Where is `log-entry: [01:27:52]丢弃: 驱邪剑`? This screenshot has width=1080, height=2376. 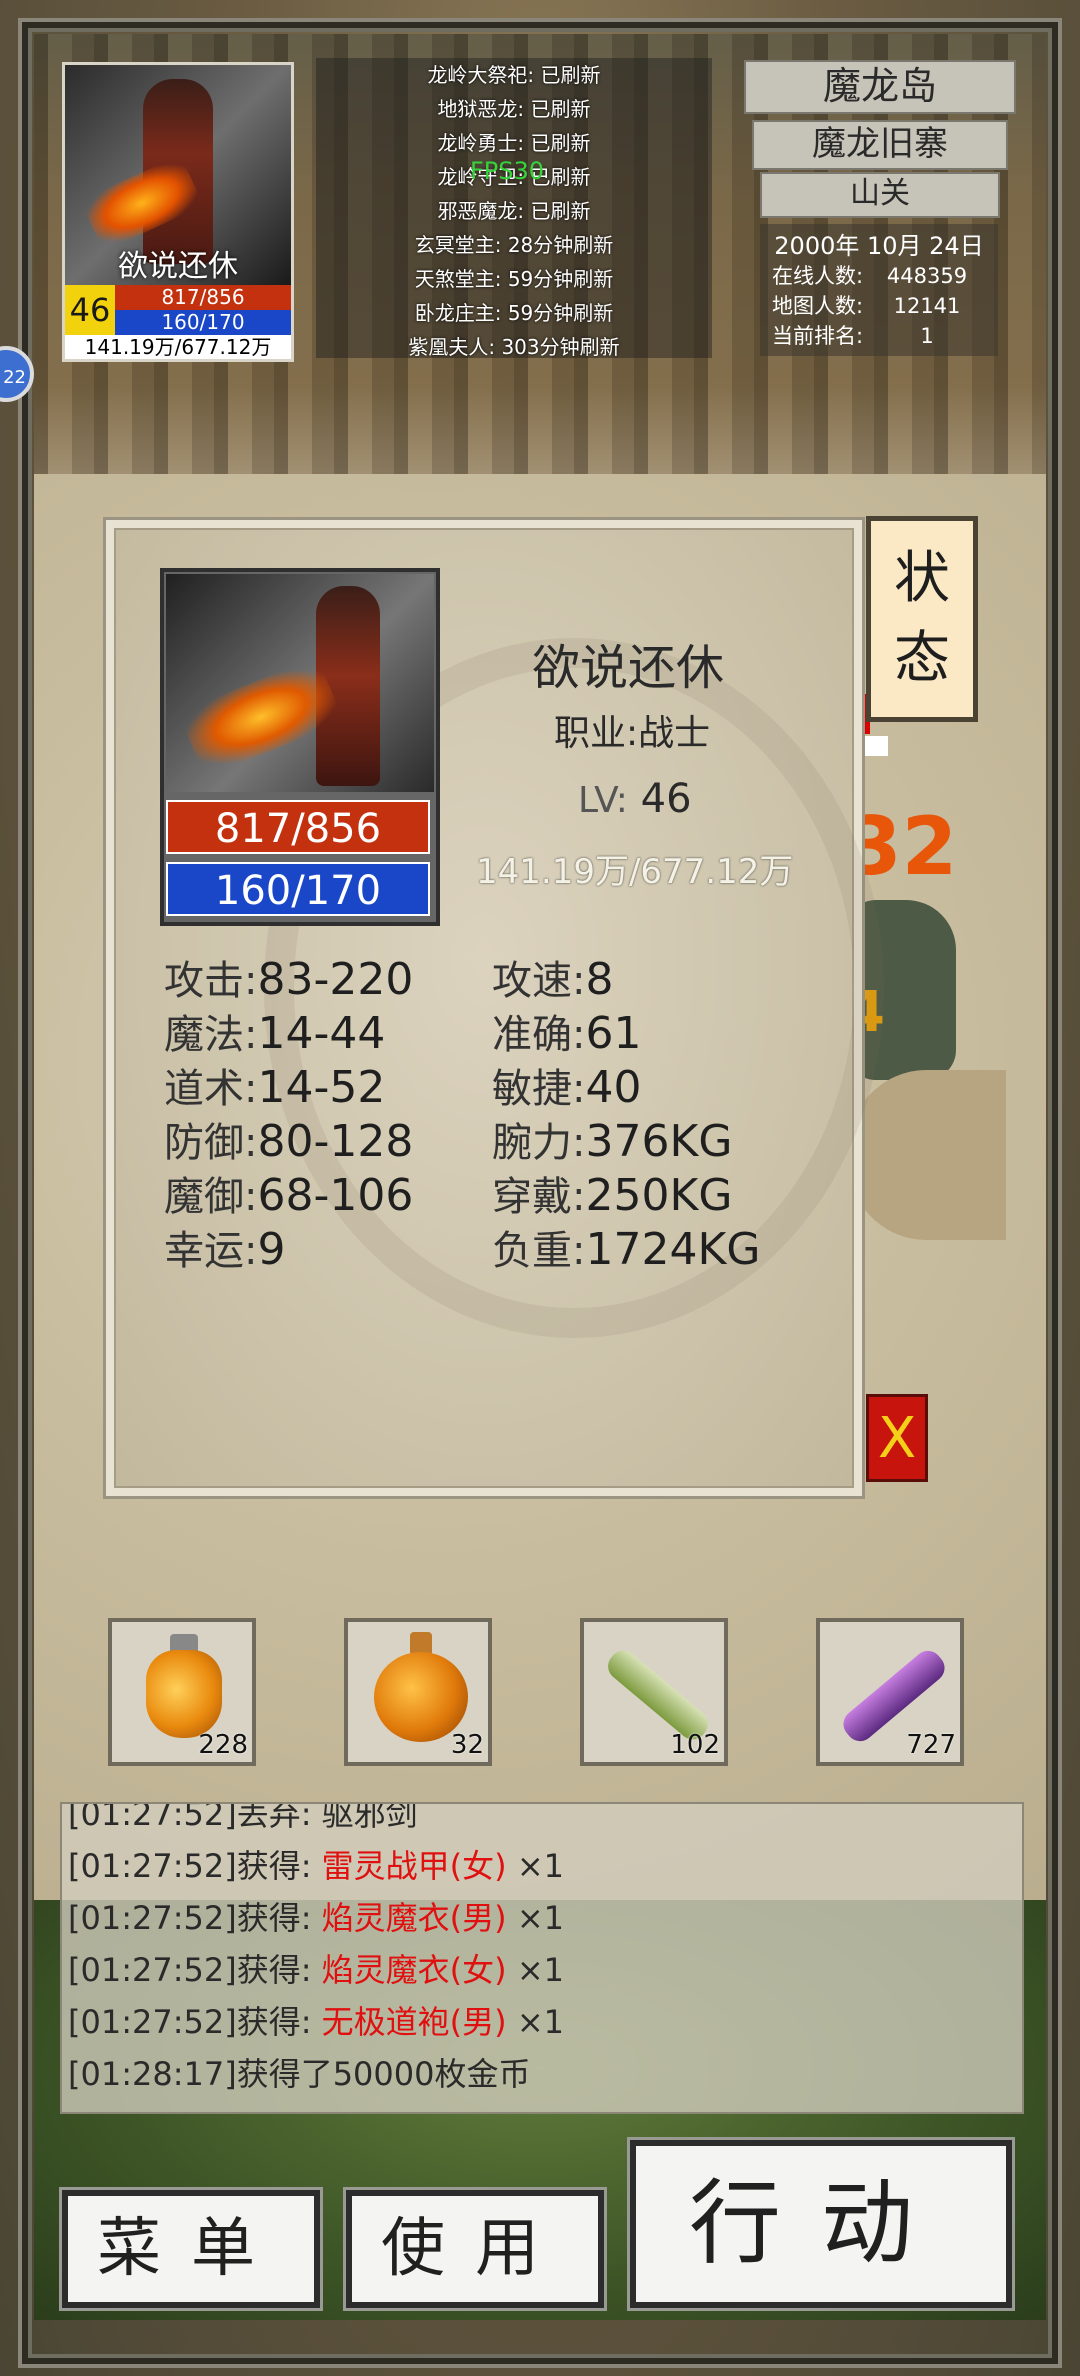 log-entry: [01:27:52]丢弃: 驱邪剑 is located at coordinates (243, 1821).